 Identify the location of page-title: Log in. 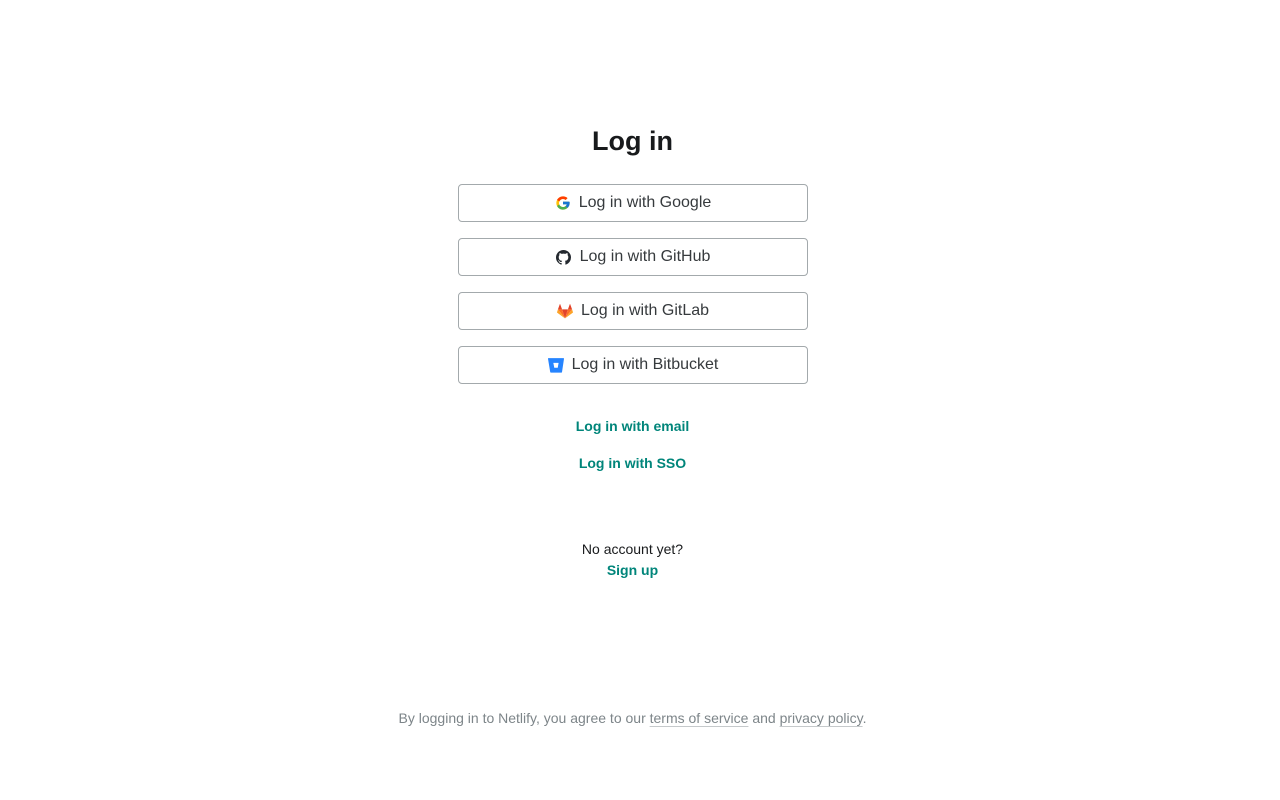
(632, 141).